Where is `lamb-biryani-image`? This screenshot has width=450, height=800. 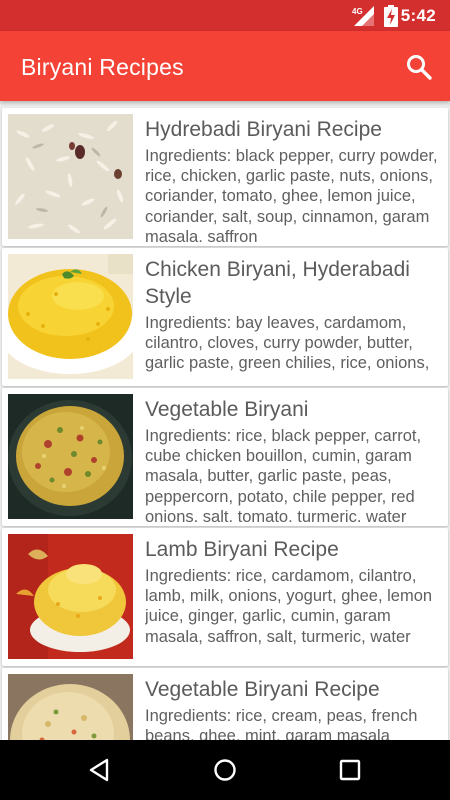
lamb-biryani-image is located at coordinates (70, 596).